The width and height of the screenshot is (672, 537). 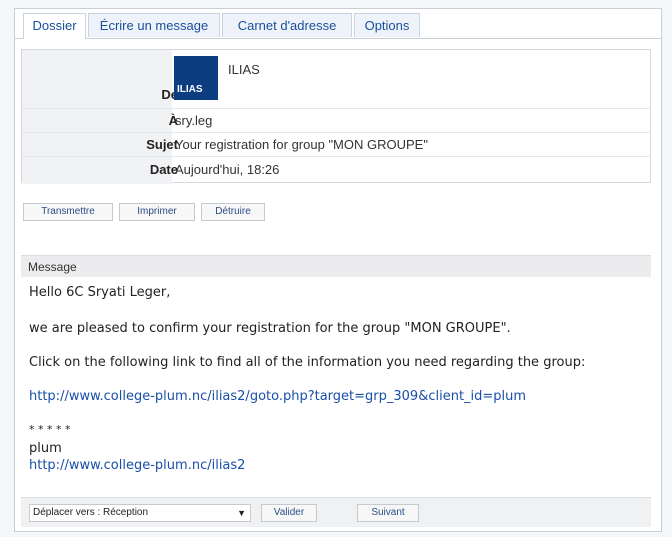 I want to click on logo-text: ILIAS, so click(x=190, y=89).